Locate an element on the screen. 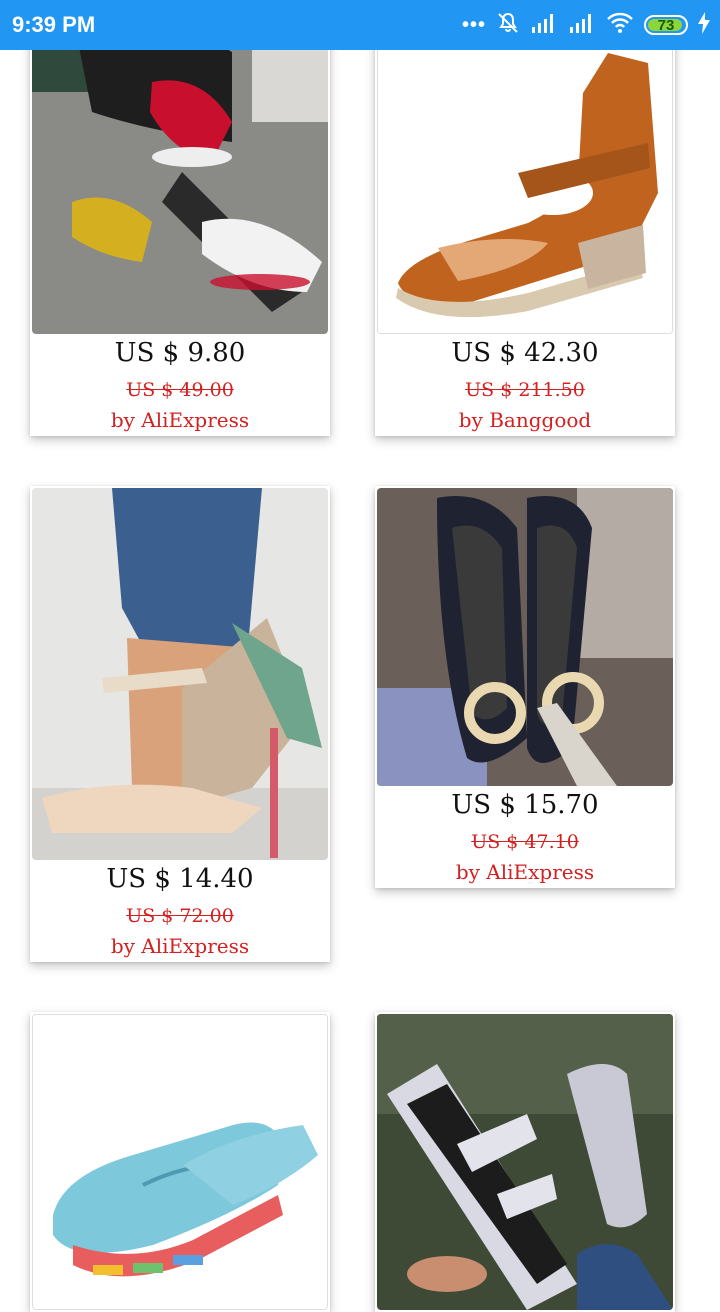 Image resolution: width=720 pixels, height=1312 pixels. product-card: US $ 42.30 US $ 211.50 by Banggood is located at coordinates (525, 218).